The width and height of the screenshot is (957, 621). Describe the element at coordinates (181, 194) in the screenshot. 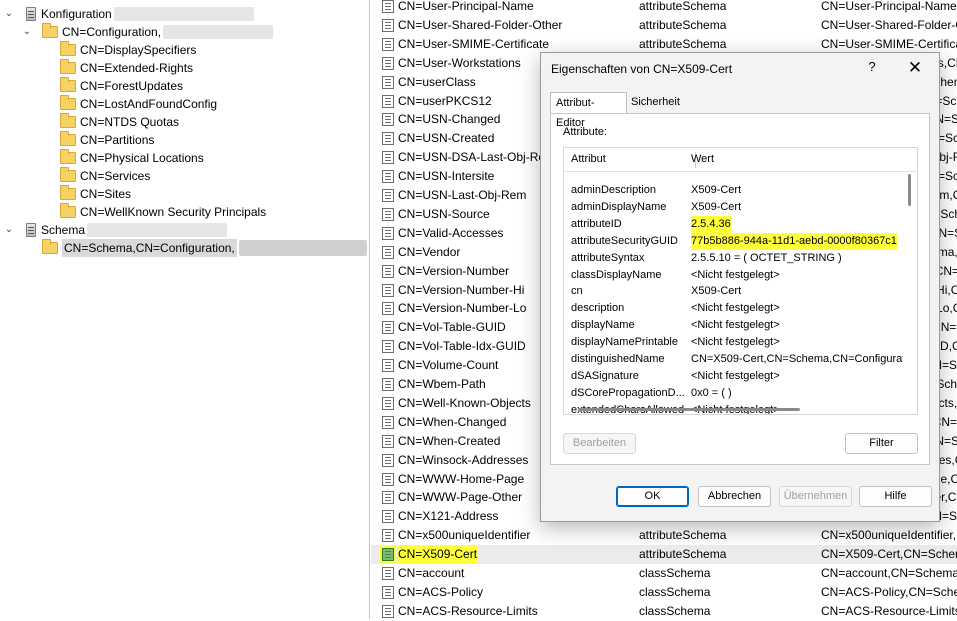

I see `tree-item: CN=Sites` at that location.